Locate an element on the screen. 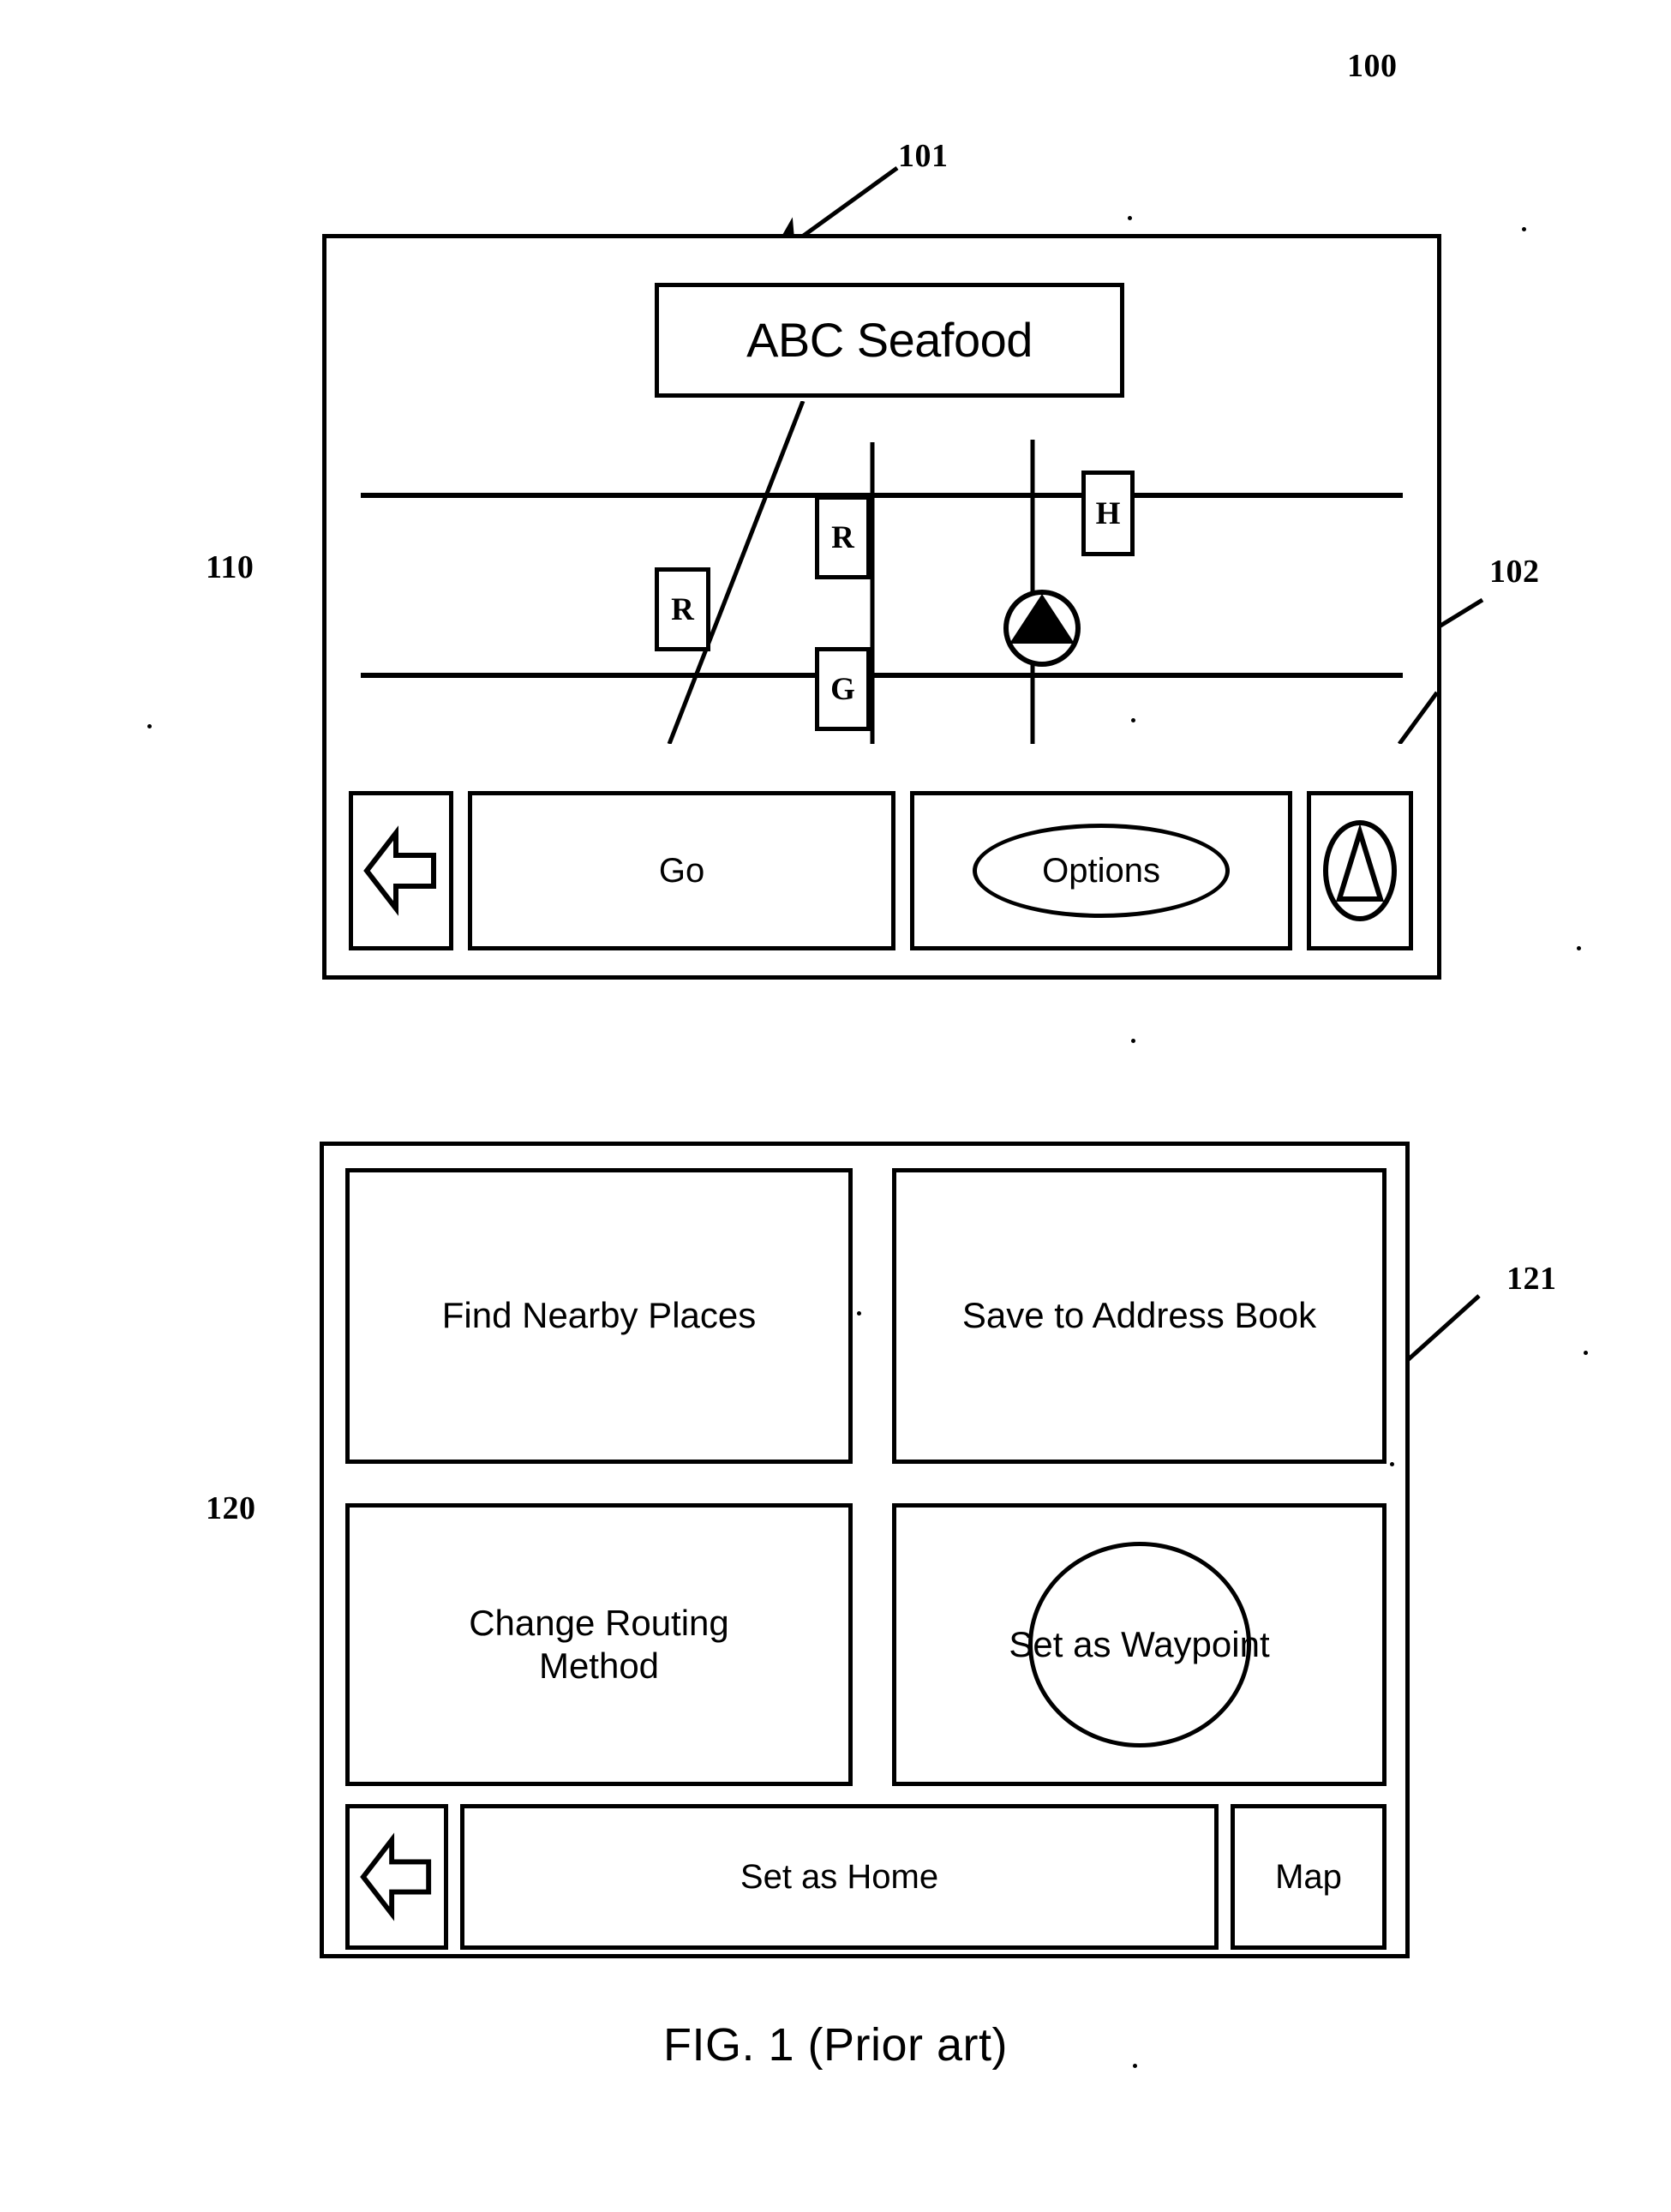 This screenshot has height=2212, width=1671. set-as-waypoint-button: Set as Waypoint is located at coordinates (1139, 1645).